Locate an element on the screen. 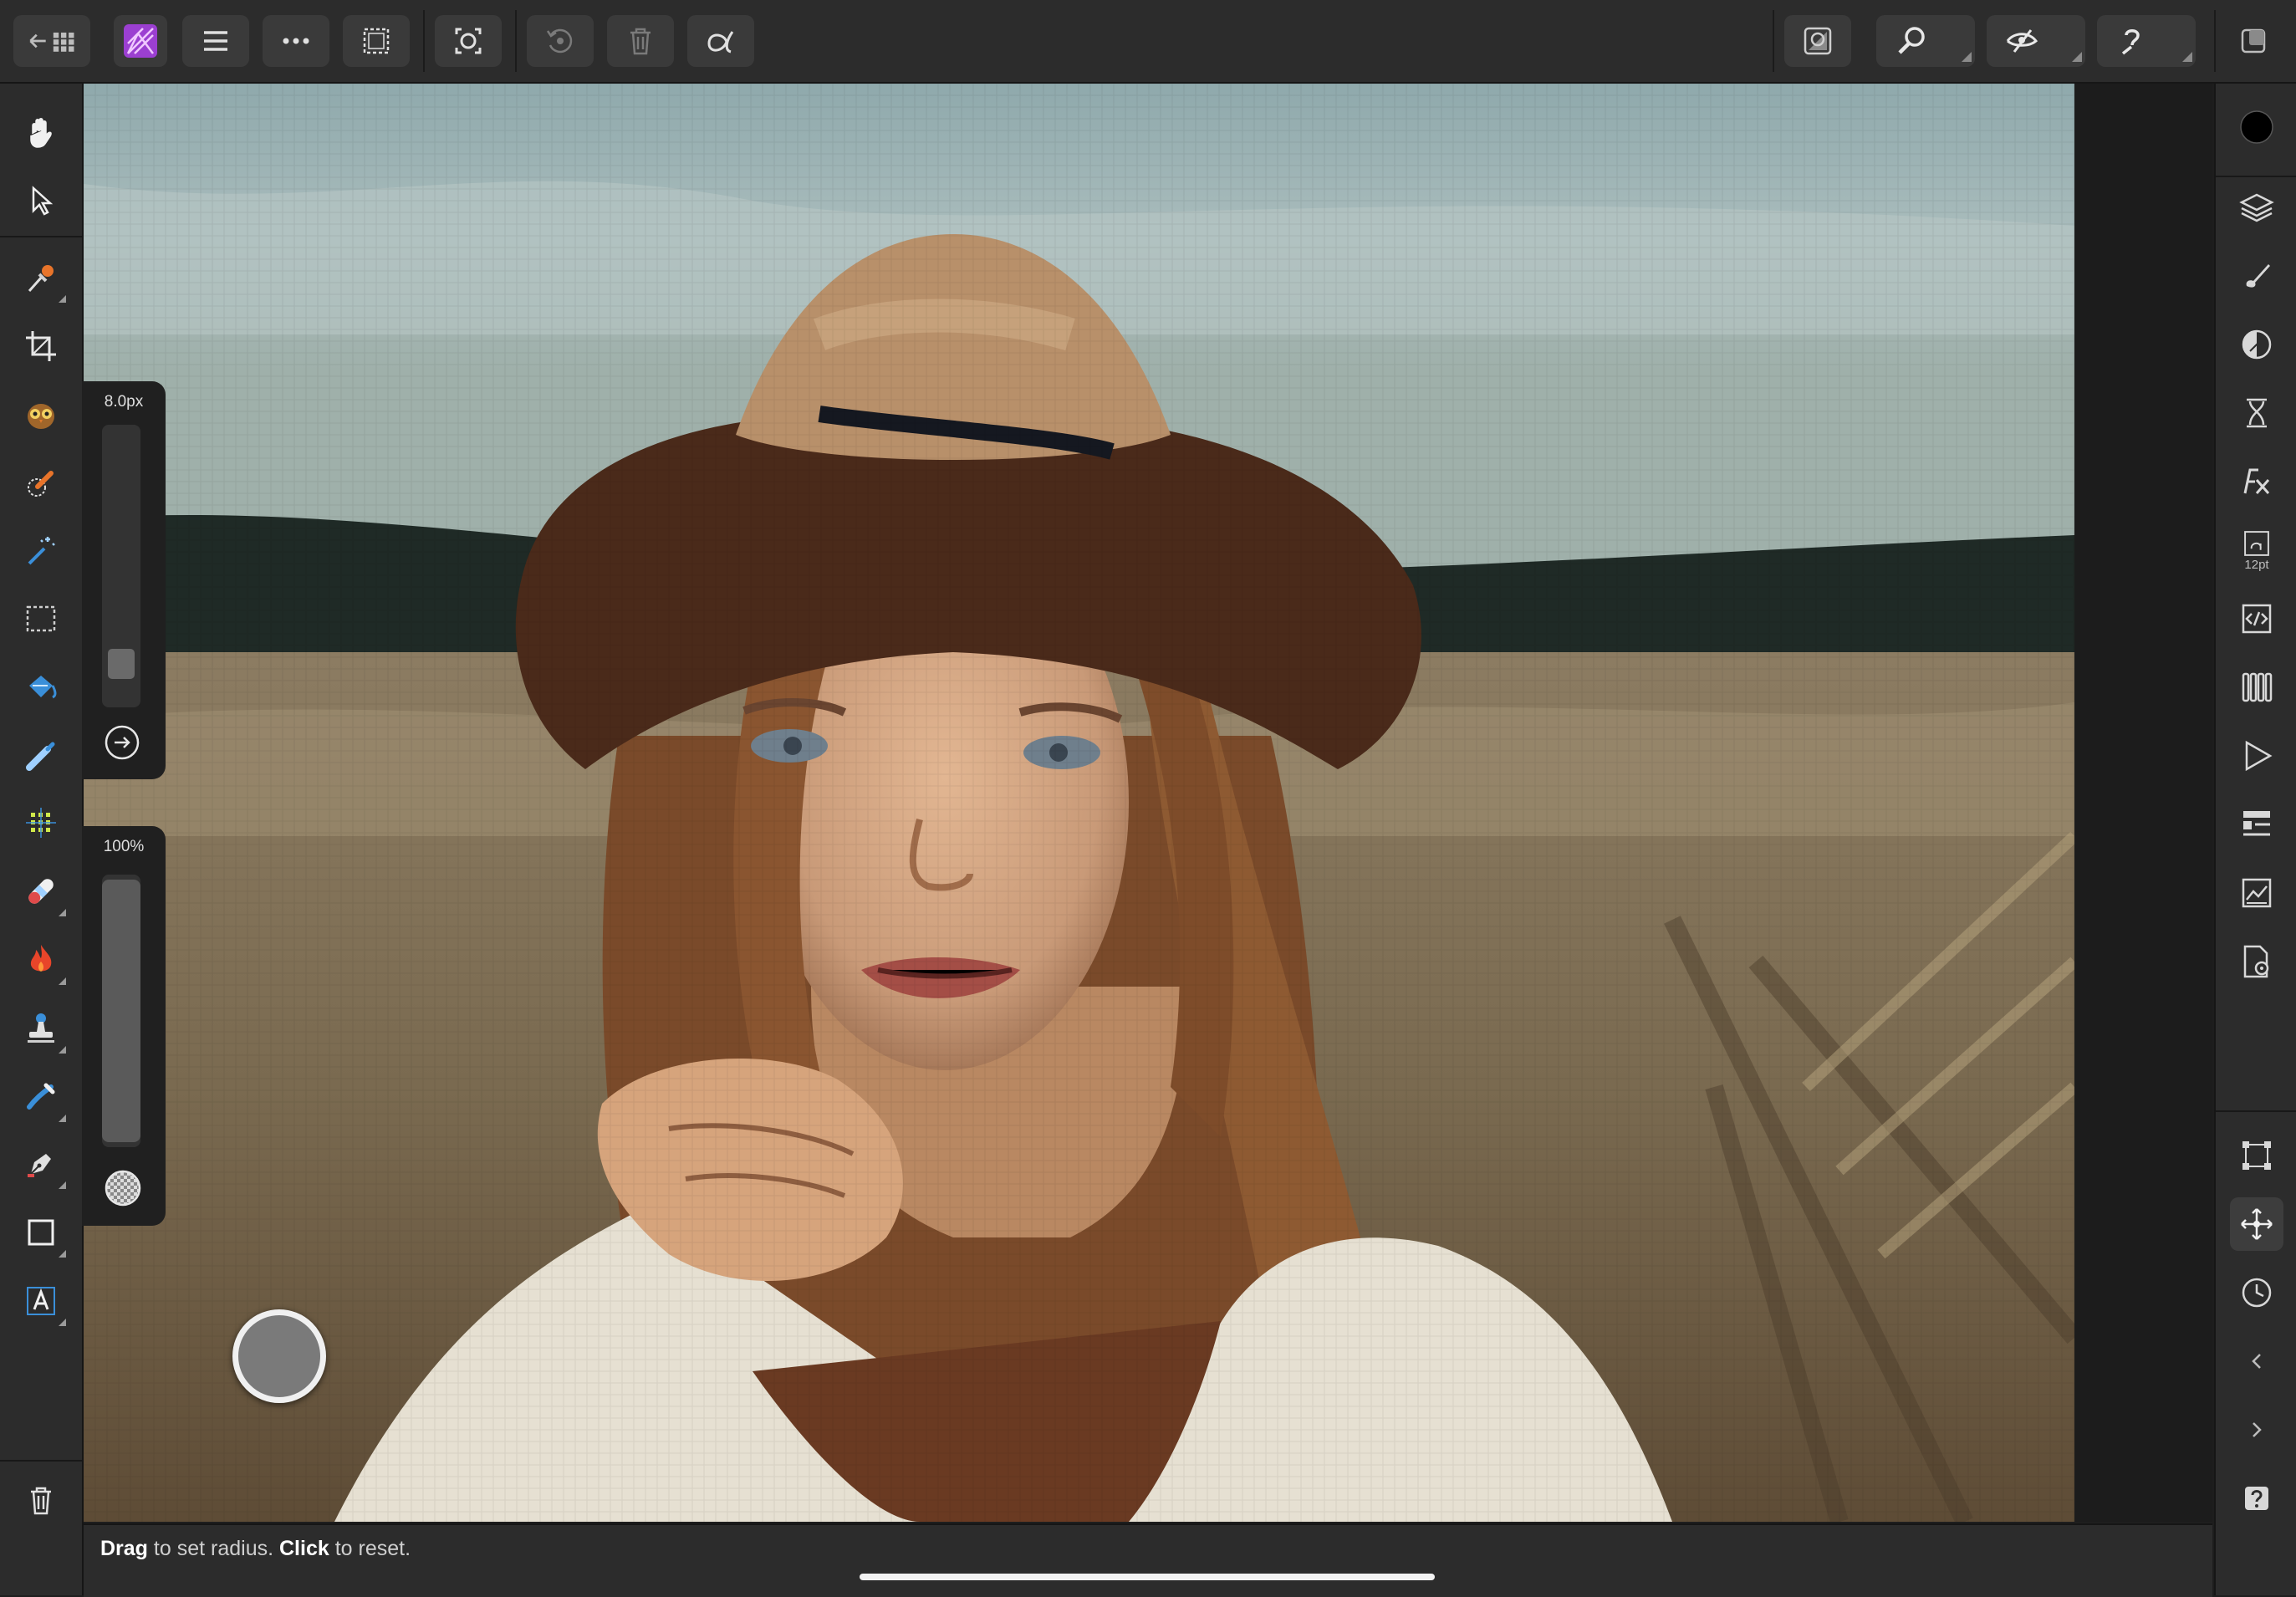  alpha-icon is located at coordinates (721, 42).